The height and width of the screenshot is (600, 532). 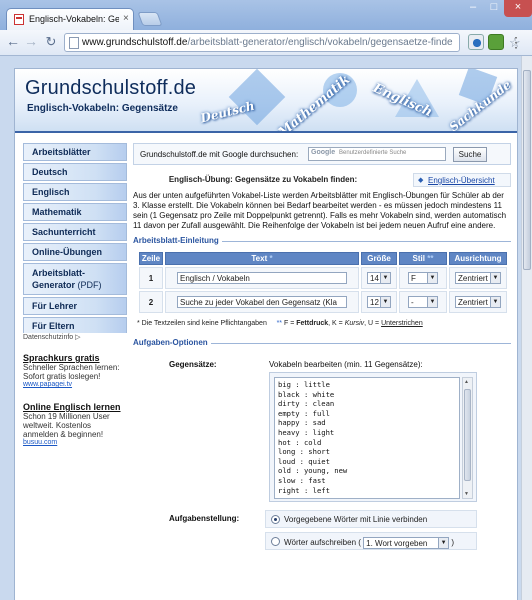 I want to click on option-label-end: ), so click(x=453, y=543).